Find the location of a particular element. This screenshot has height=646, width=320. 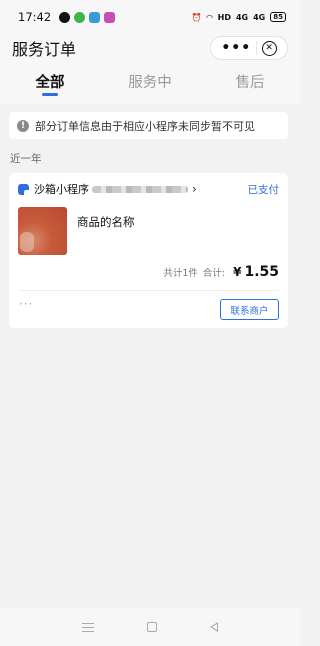

product-name: 商品的名称 is located at coordinates (106, 222).